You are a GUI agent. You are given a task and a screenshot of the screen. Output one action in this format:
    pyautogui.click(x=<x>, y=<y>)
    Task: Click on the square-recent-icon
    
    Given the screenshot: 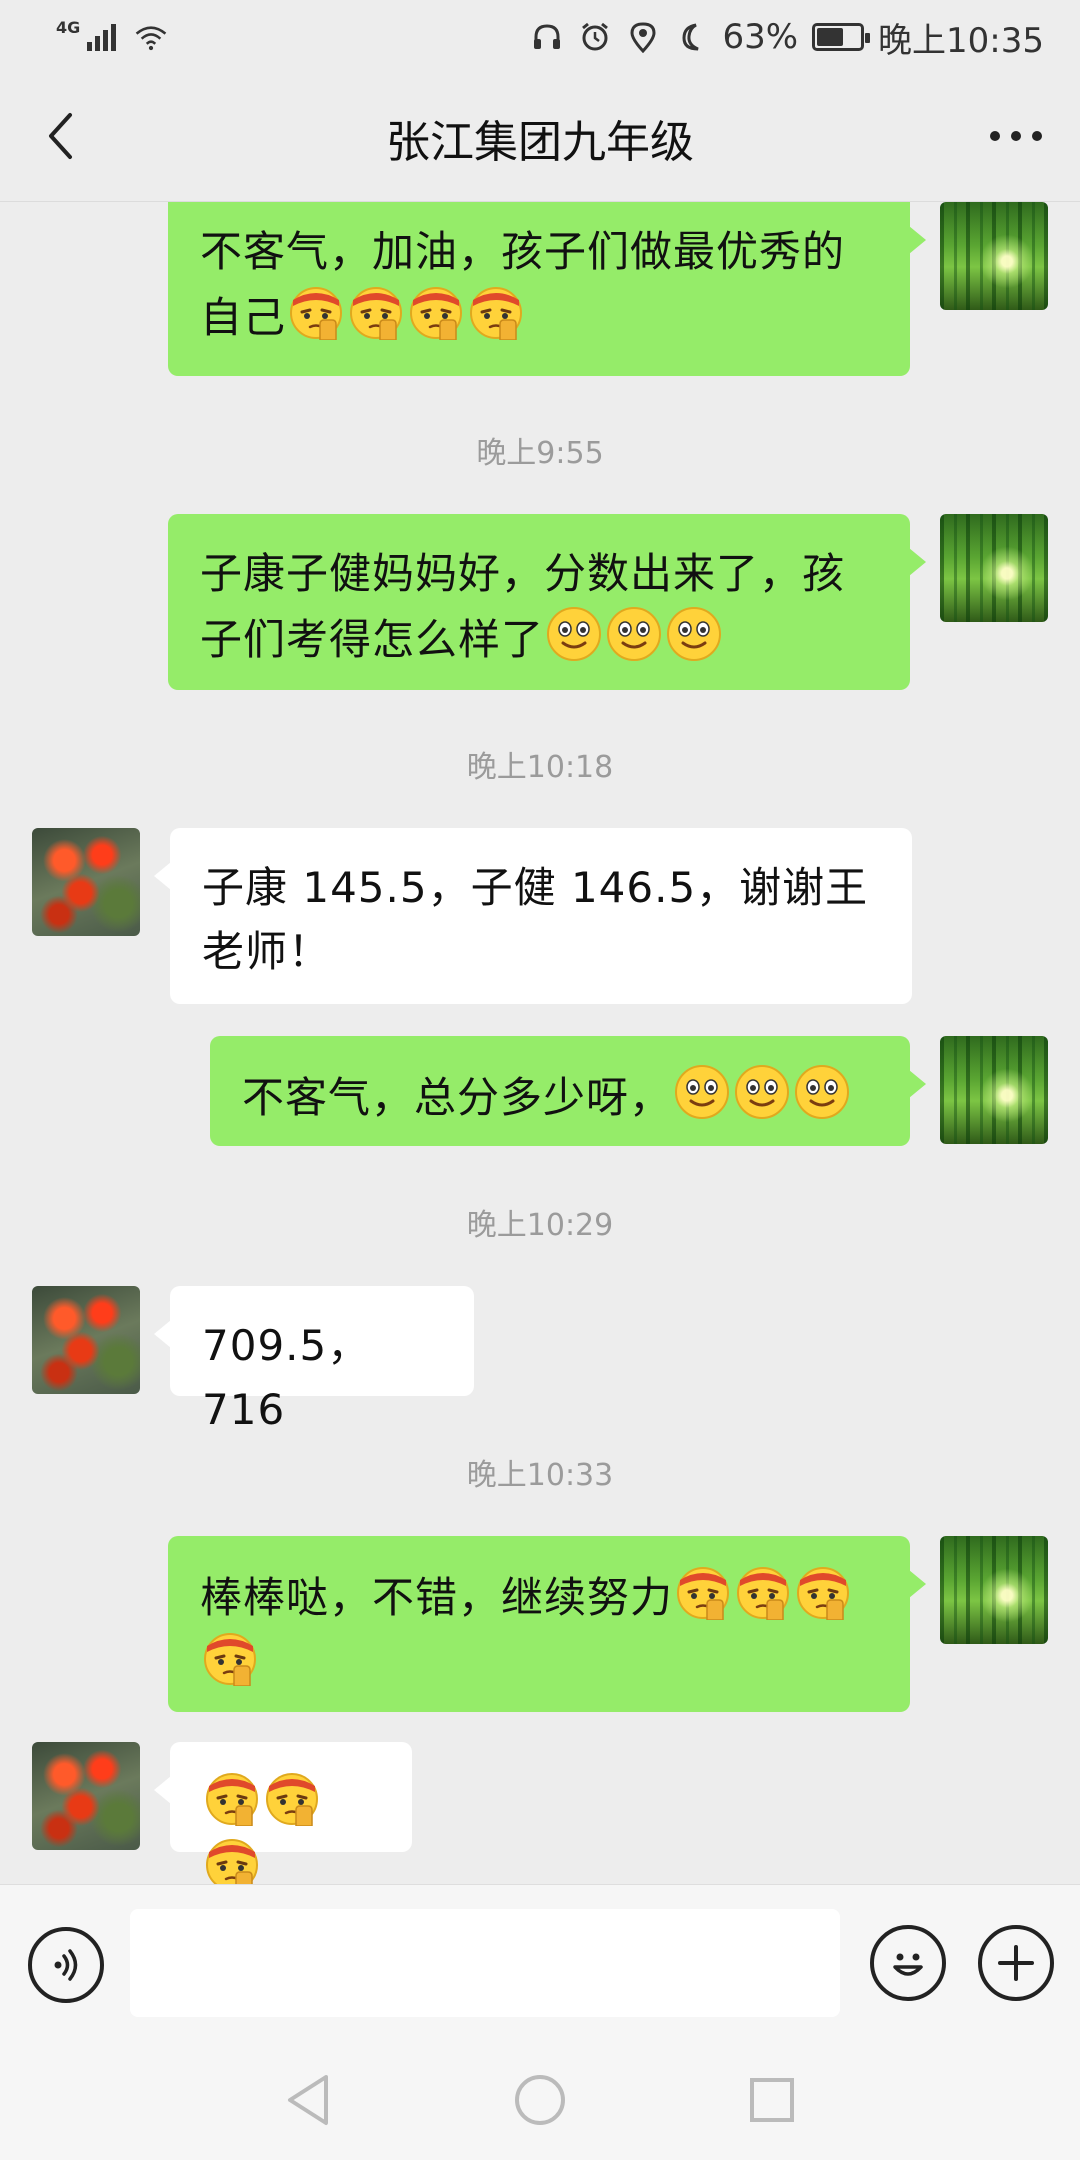 What is the action you would take?
    pyautogui.click(x=772, y=2100)
    